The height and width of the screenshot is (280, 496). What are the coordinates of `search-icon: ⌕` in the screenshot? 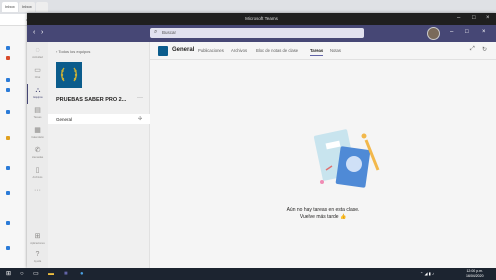 It's located at (156, 32).